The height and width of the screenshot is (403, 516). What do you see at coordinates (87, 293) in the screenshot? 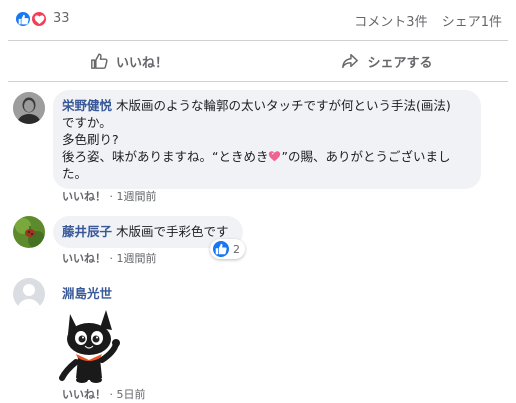
I see `comment-author: 淵島光世` at bounding box center [87, 293].